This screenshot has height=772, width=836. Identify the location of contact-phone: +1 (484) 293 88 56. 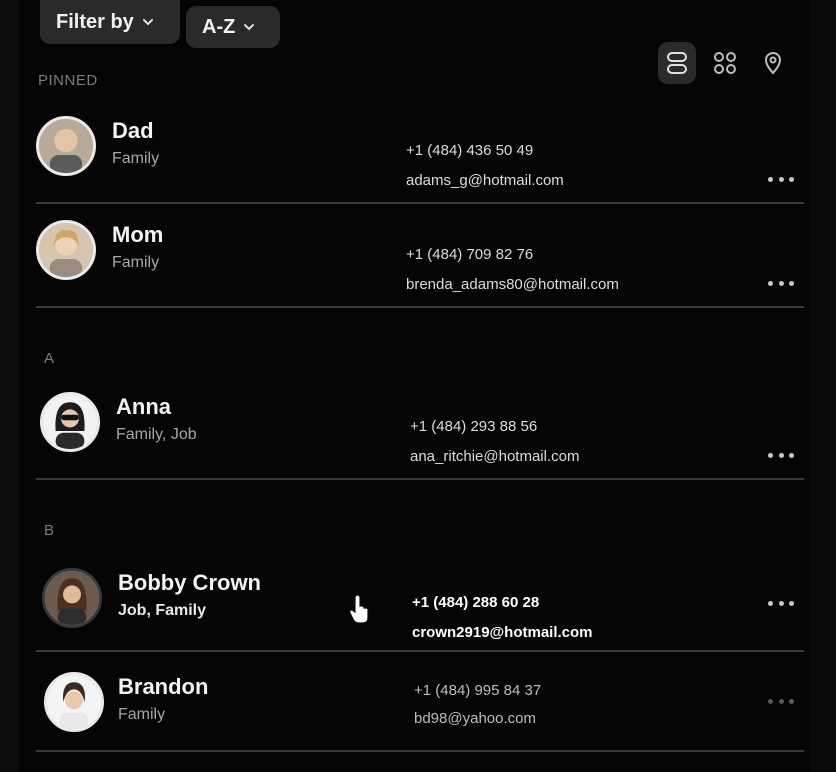
(473, 426).